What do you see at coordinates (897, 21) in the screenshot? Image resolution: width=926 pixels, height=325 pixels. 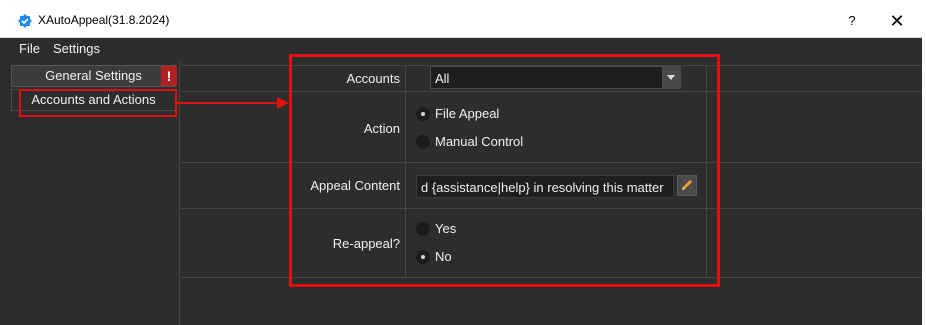 I see `close-button: ✕` at bounding box center [897, 21].